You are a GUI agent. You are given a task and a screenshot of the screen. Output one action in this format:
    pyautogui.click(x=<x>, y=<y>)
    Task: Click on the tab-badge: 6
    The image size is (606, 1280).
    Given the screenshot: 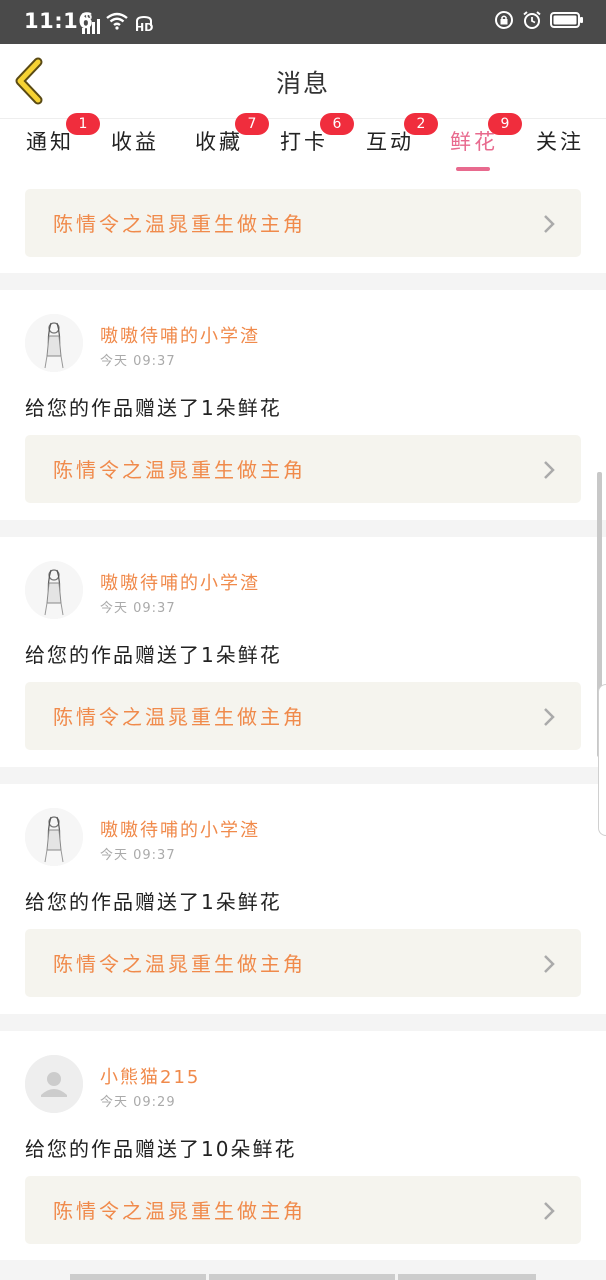 What is the action you would take?
    pyautogui.click(x=337, y=124)
    